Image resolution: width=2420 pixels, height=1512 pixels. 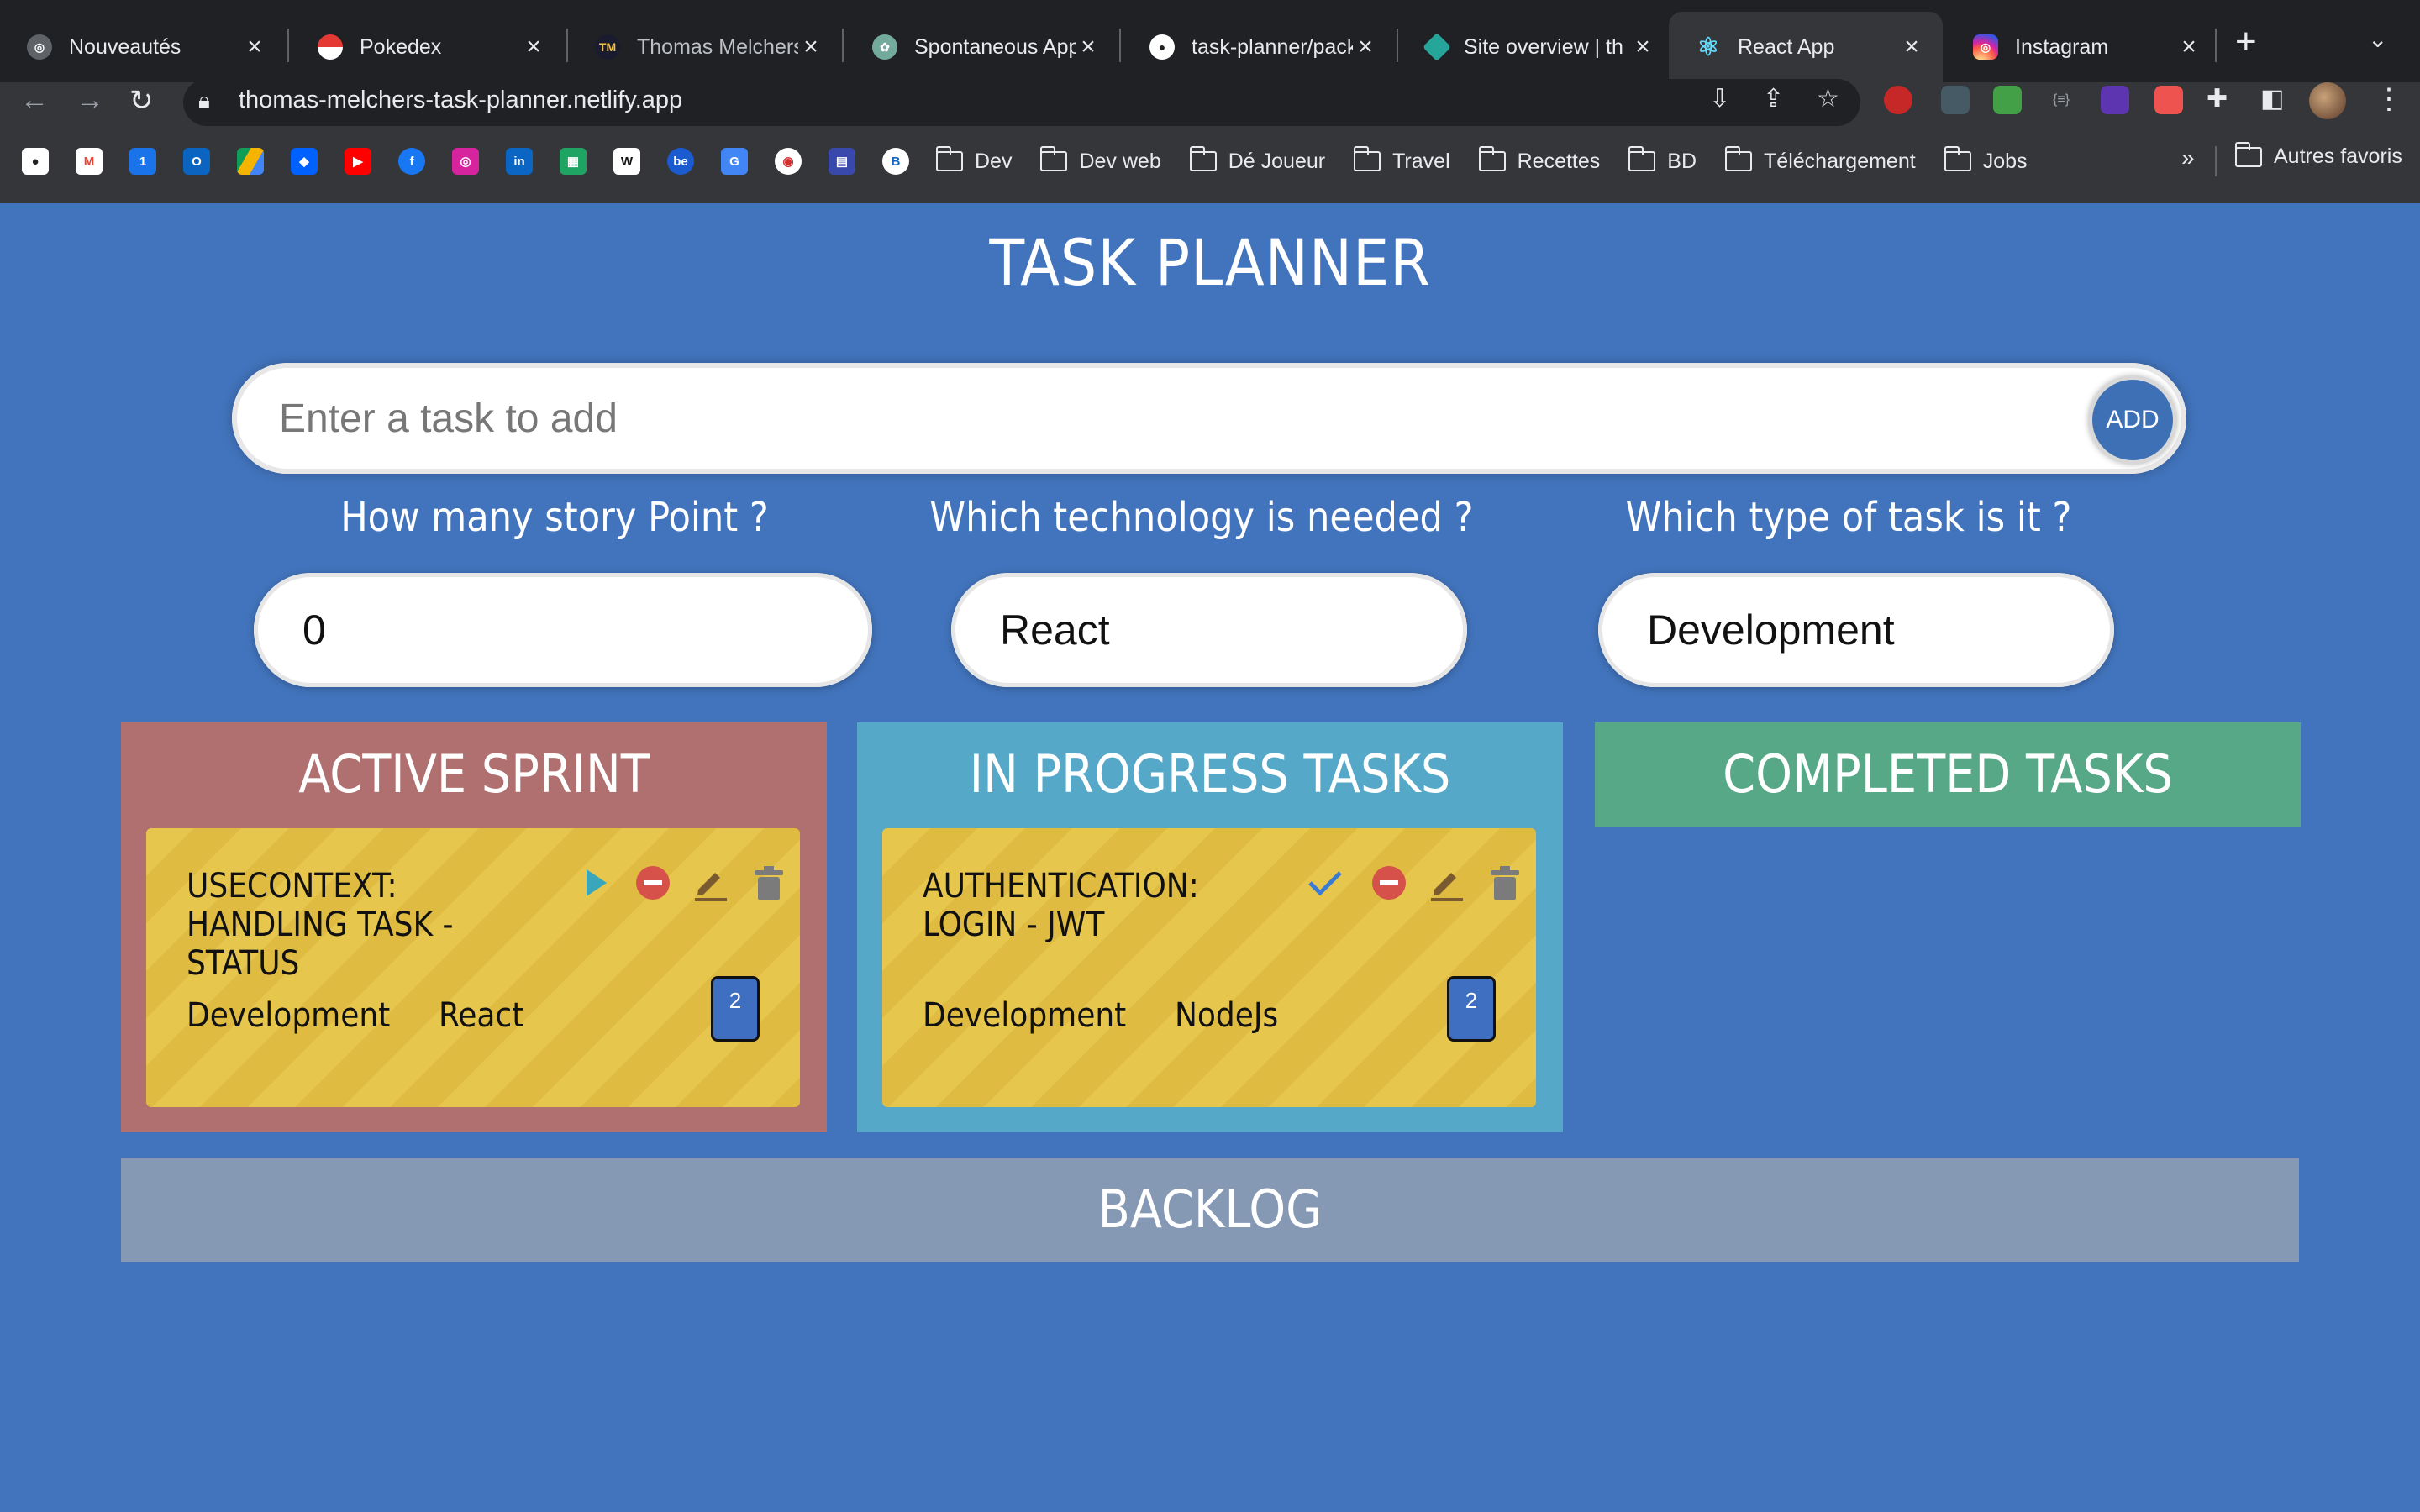 What do you see at coordinates (1543, 46) in the screenshot?
I see `tab-title: Site overview | th` at bounding box center [1543, 46].